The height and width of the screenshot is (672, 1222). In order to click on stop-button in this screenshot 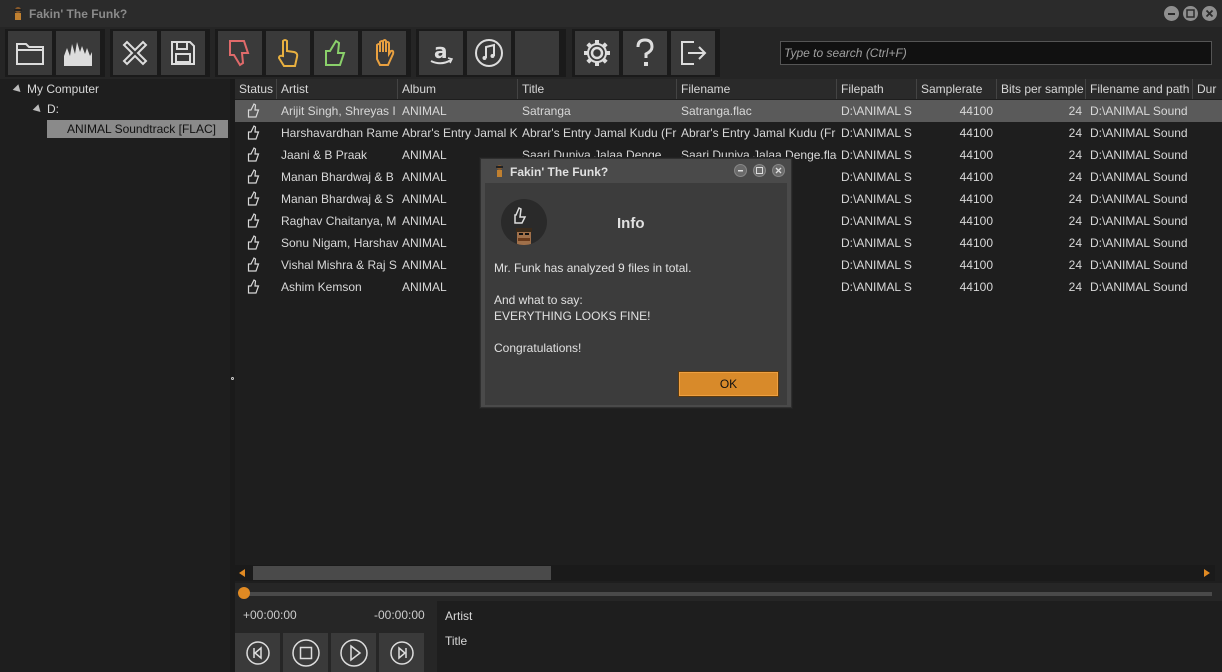, I will do `click(305, 652)`.